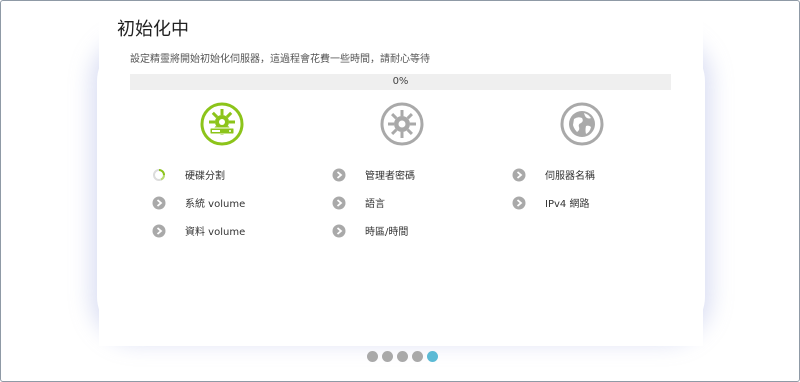  What do you see at coordinates (402, 124) in the screenshot?
I see `gear-icon` at bounding box center [402, 124].